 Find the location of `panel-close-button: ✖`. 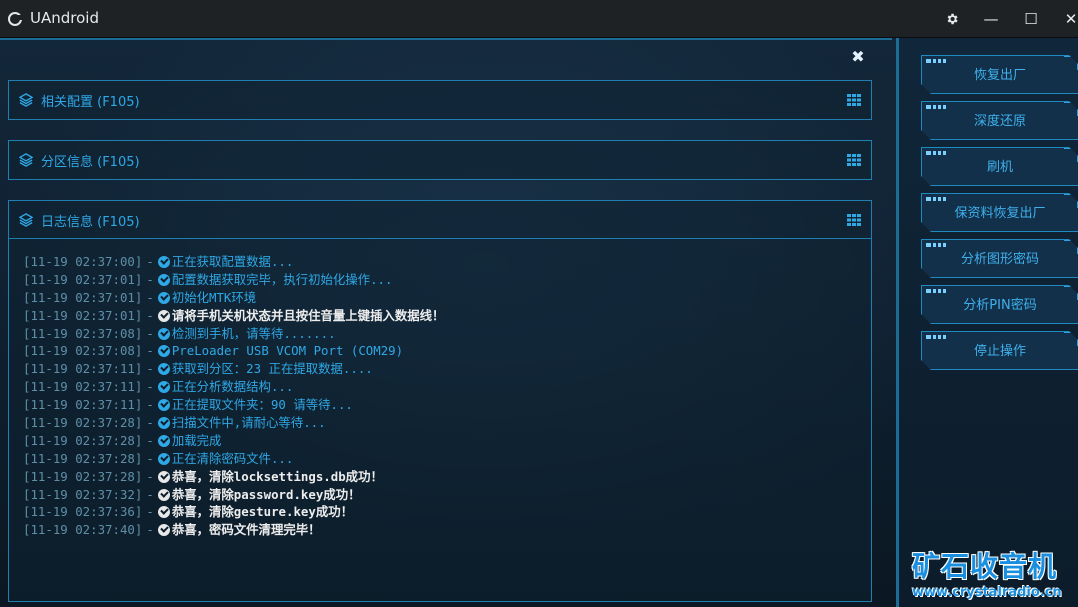

panel-close-button: ✖ is located at coordinates (858, 57).